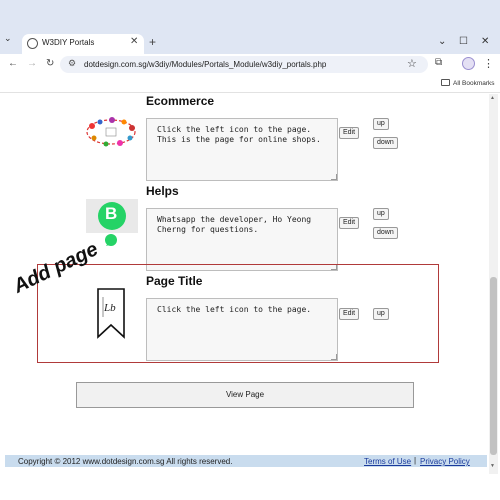  What do you see at coordinates (250, 17) in the screenshot?
I see `tab-strip` at bounding box center [250, 17].